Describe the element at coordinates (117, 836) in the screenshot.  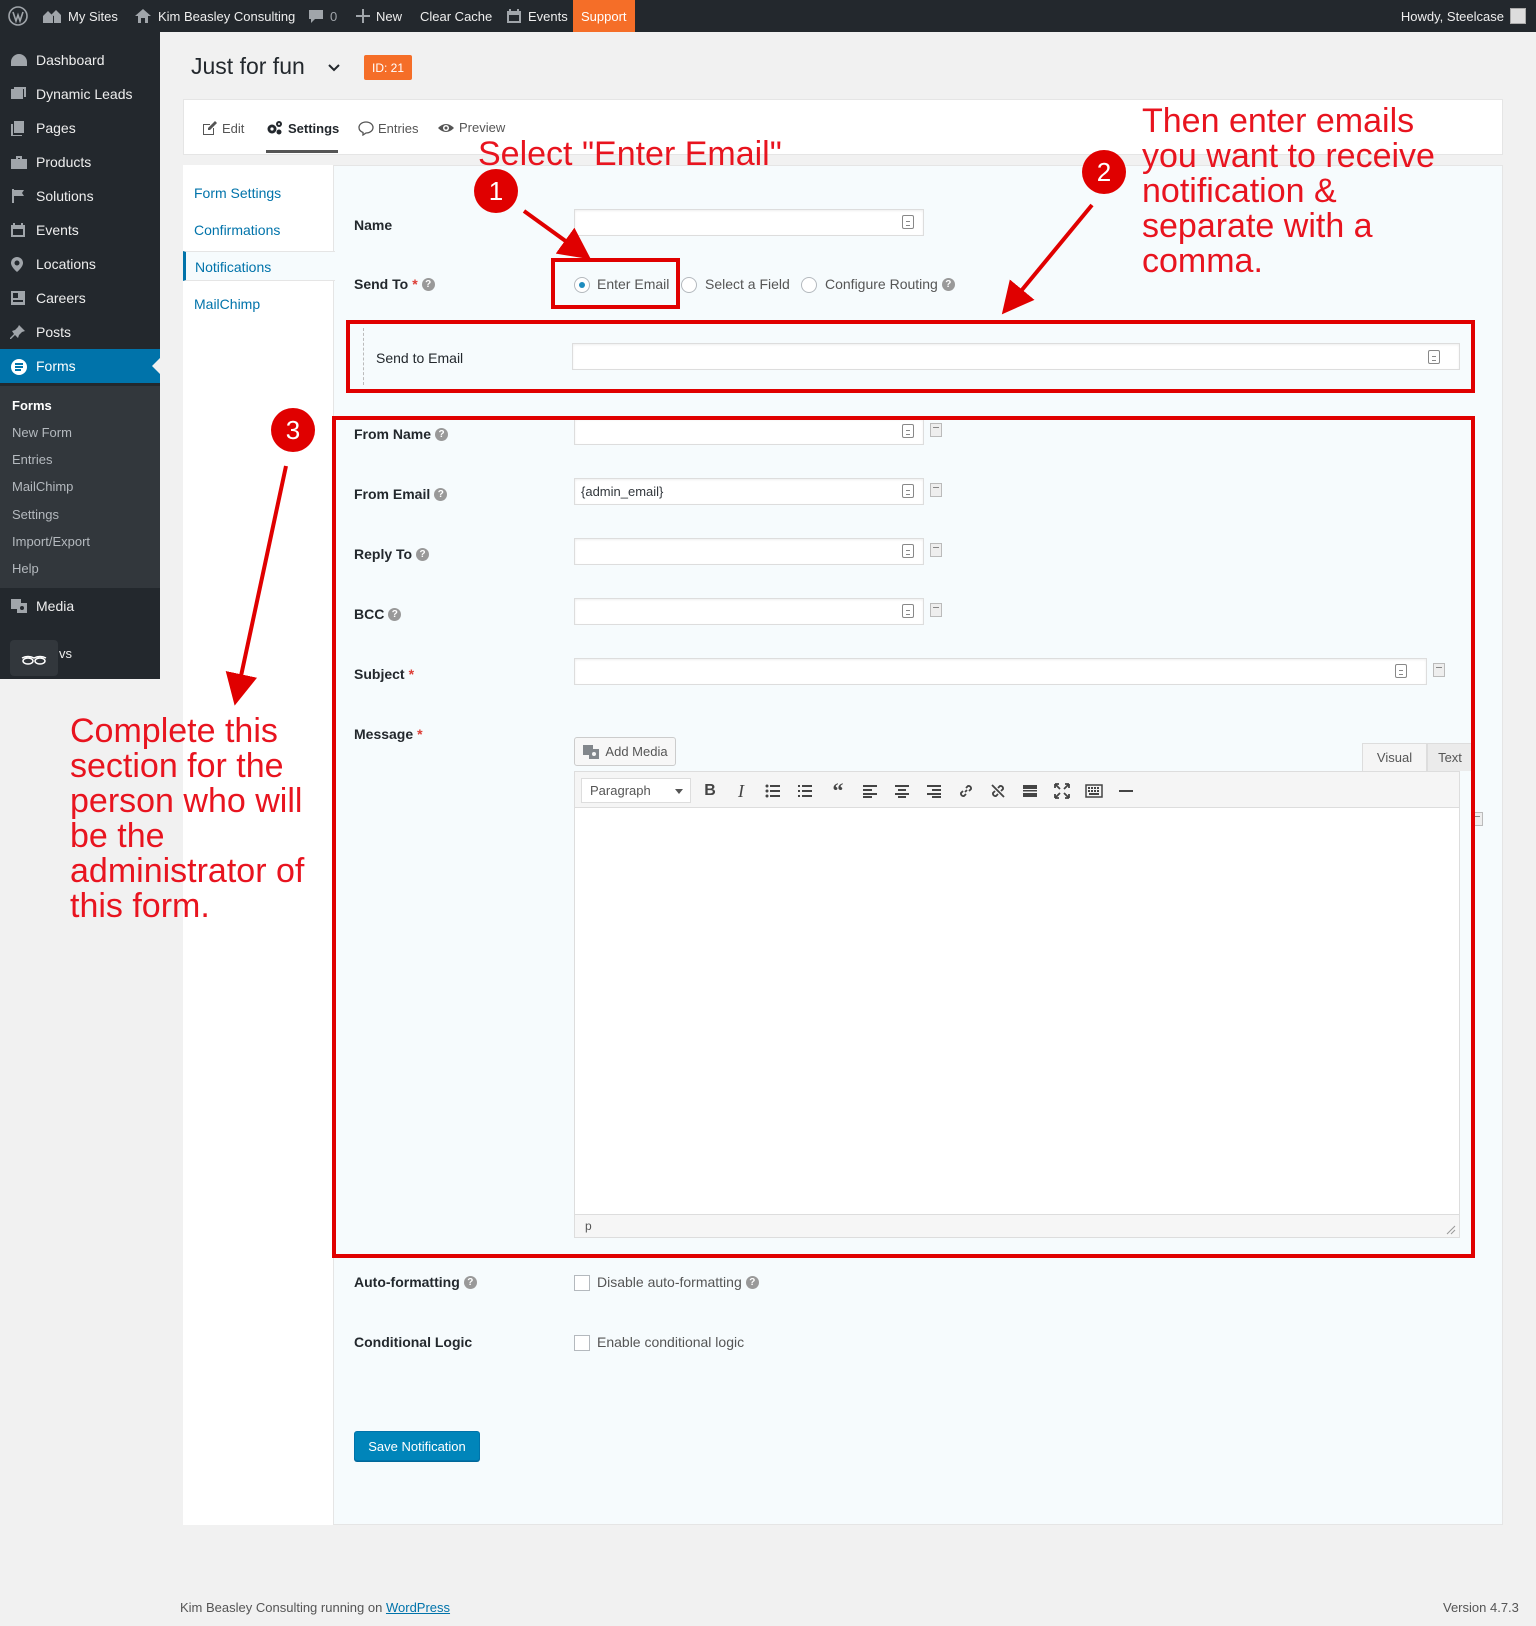
I see `note-line: be the` at that location.